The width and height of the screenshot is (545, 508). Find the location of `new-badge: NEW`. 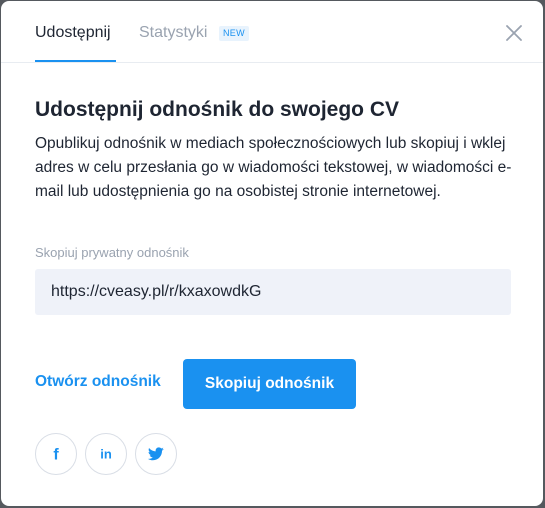

new-badge: NEW is located at coordinates (234, 33).